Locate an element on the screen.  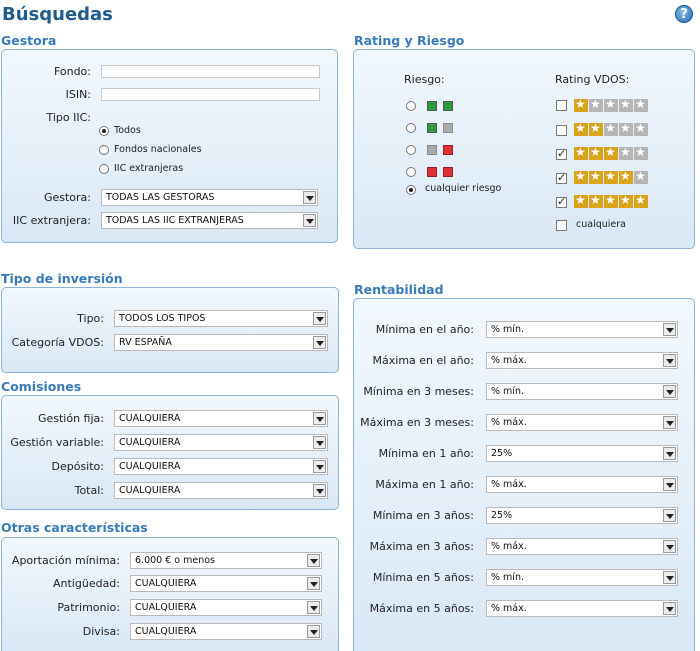
tipo-iic-radio-extranjeras is located at coordinates (104, 169).